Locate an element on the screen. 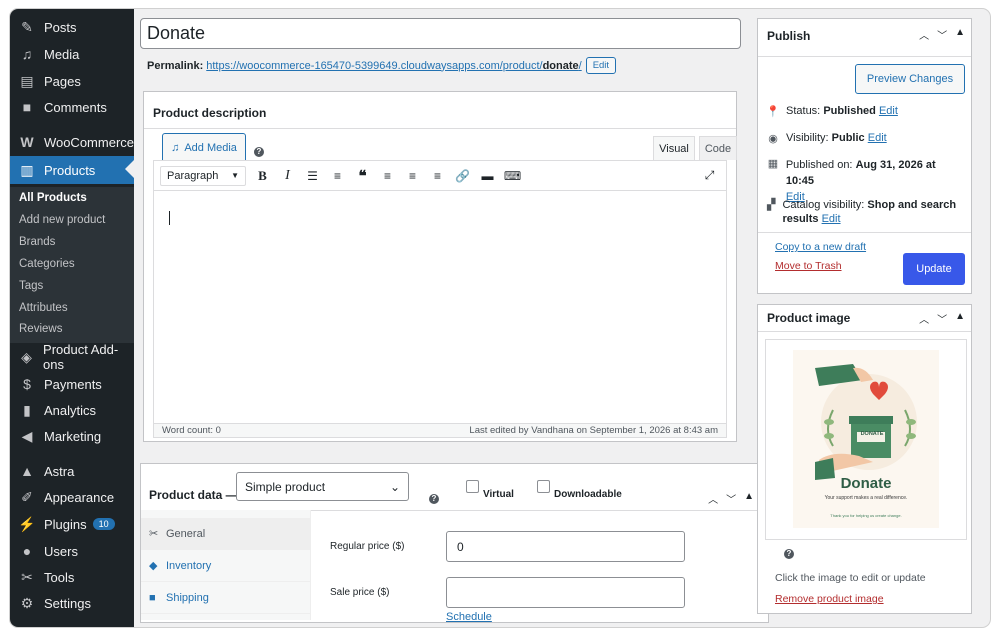 The image size is (1000, 635). sidebar-item-settings: ⚙ Settings is located at coordinates (72, 603).